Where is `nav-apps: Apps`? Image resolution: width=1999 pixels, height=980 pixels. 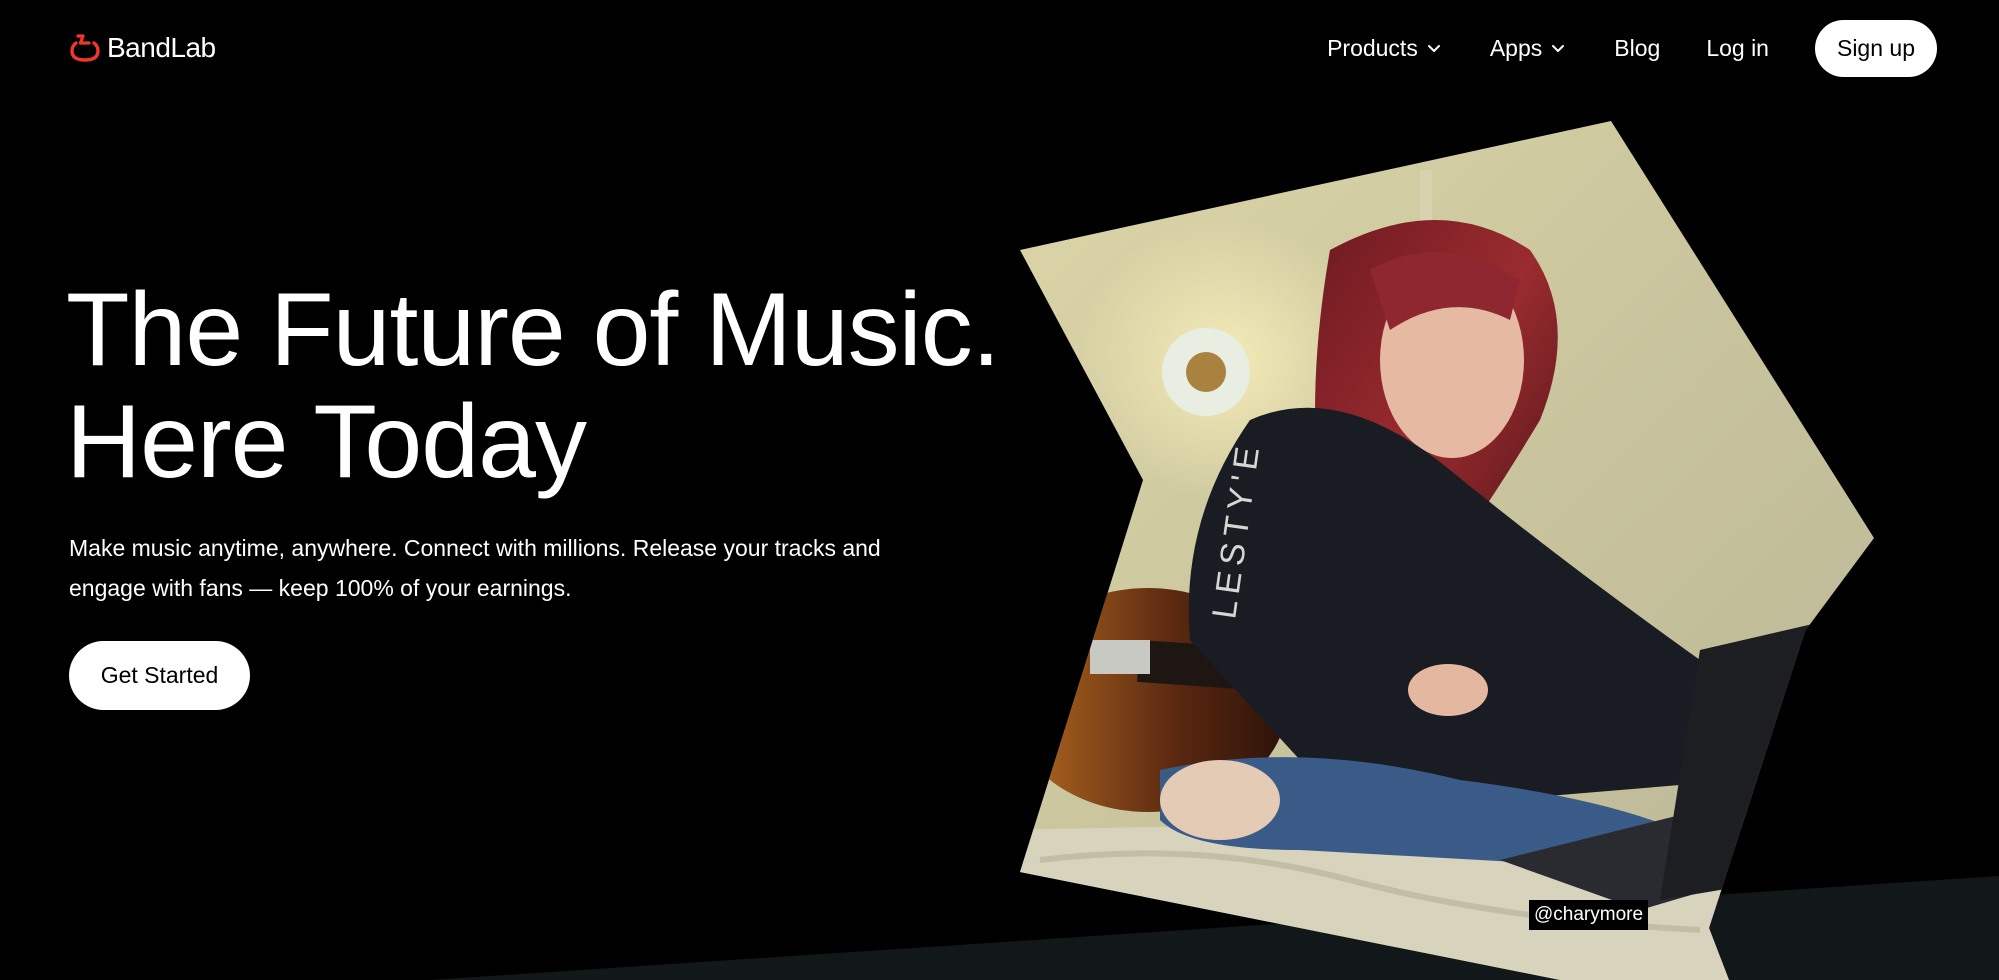 nav-apps: Apps is located at coordinates (1529, 48).